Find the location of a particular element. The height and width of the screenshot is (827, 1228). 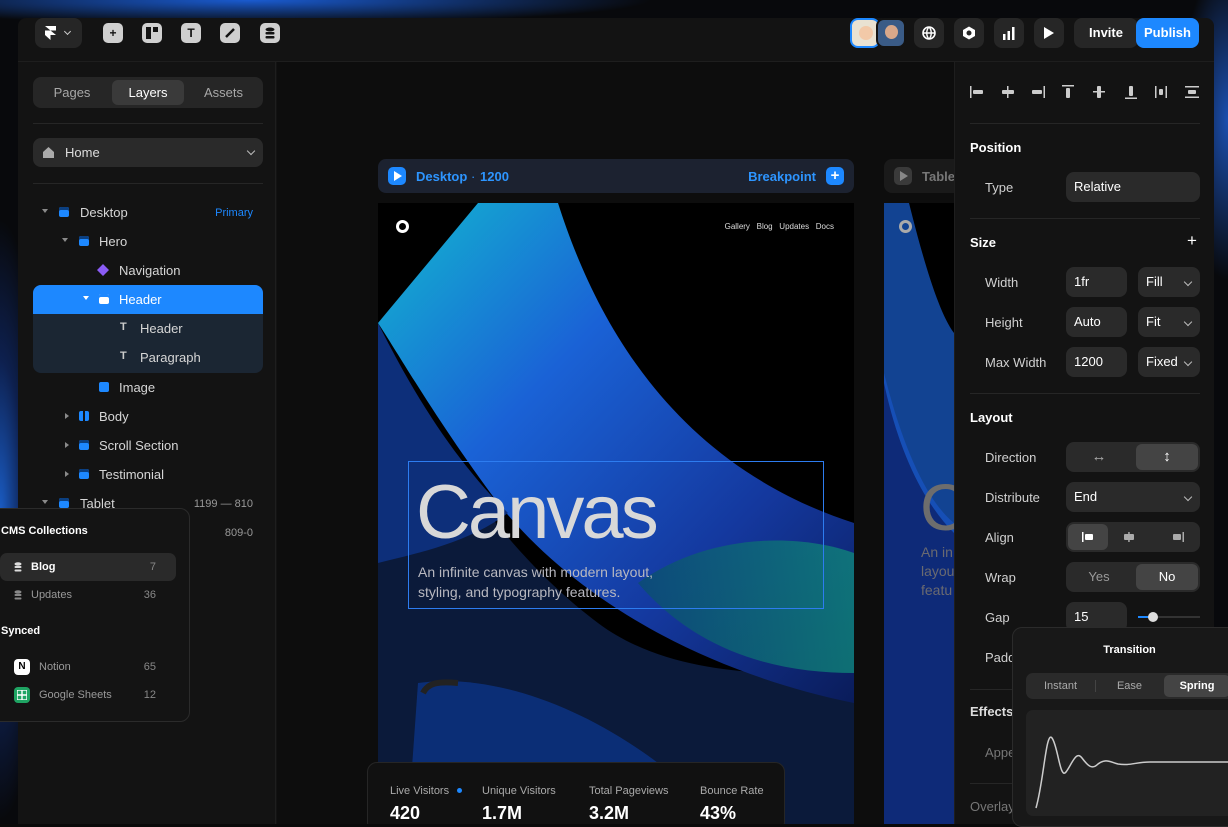

site-logo is located at coordinates (402, 226).